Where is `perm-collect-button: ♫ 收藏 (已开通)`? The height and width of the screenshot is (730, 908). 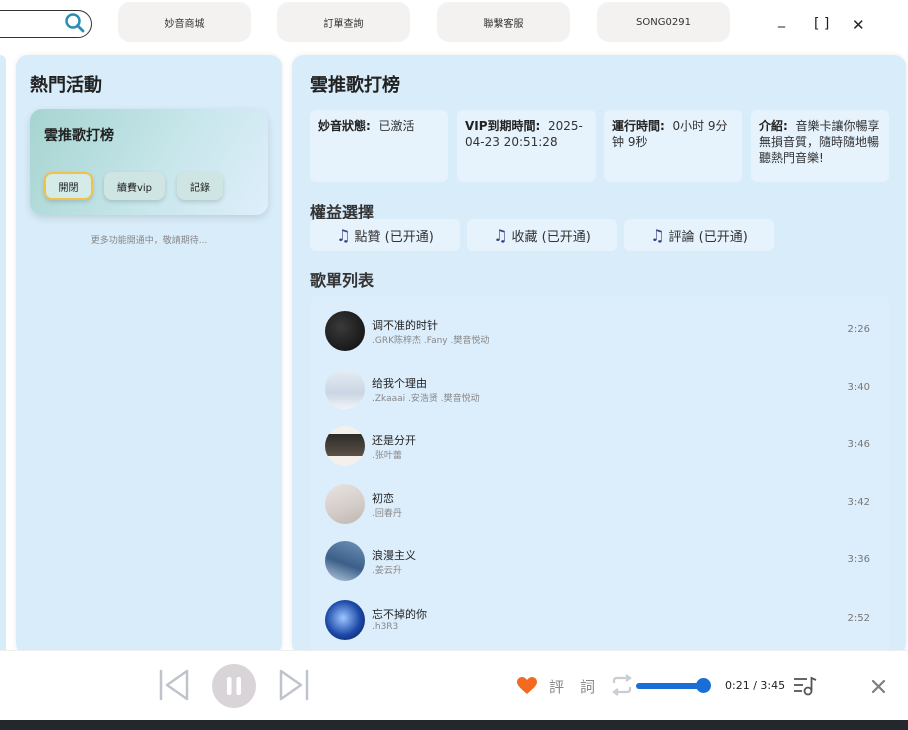 perm-collect-button: ♫ 收藏 (已开通) is located at coordinates (542, 235).